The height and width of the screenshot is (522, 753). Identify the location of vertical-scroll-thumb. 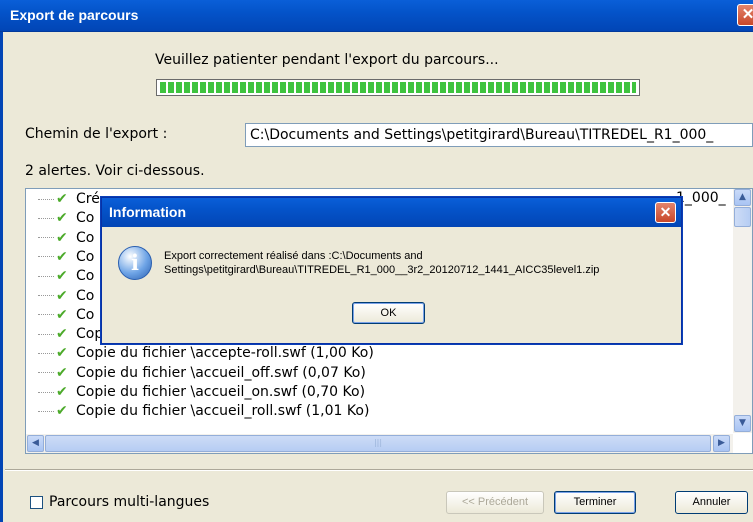
(742, 217).